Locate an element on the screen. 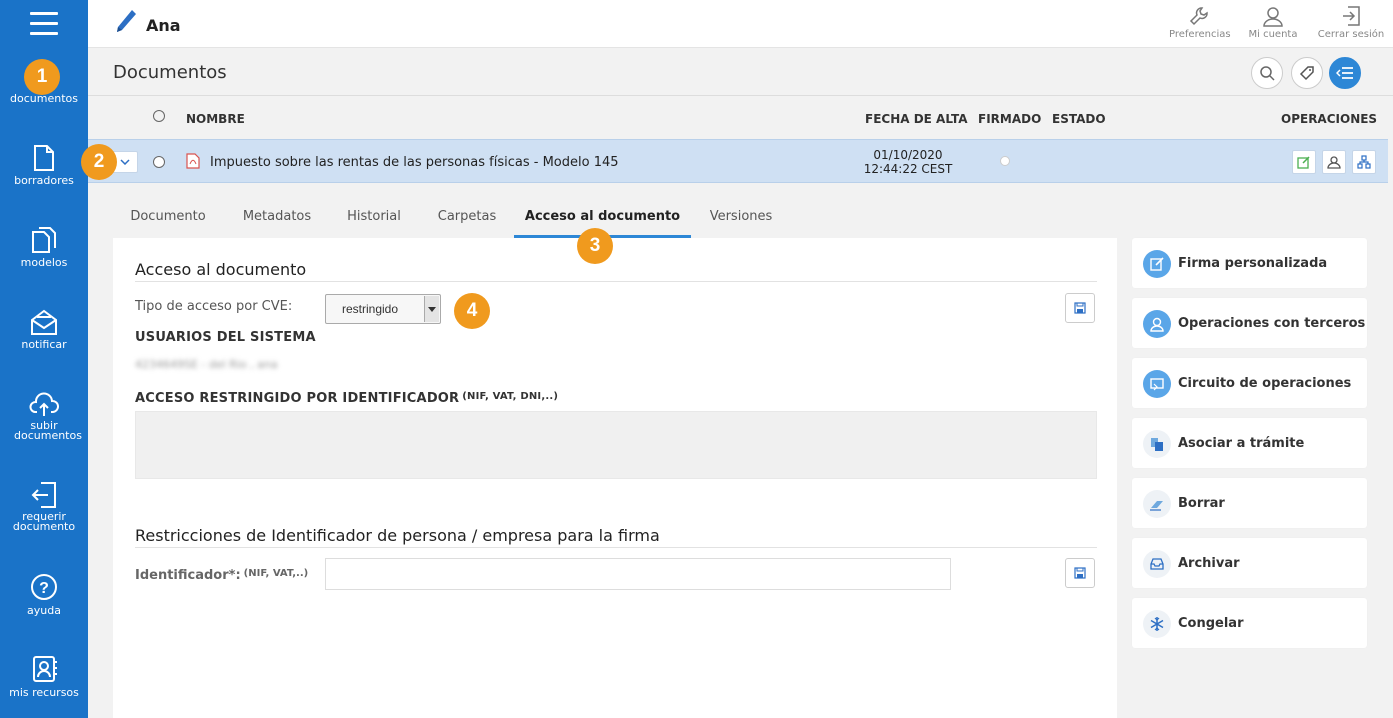 The width and height of the screenshot is (1393, 718). tab-versiones: Versiones is located at coordinates (741, 218).